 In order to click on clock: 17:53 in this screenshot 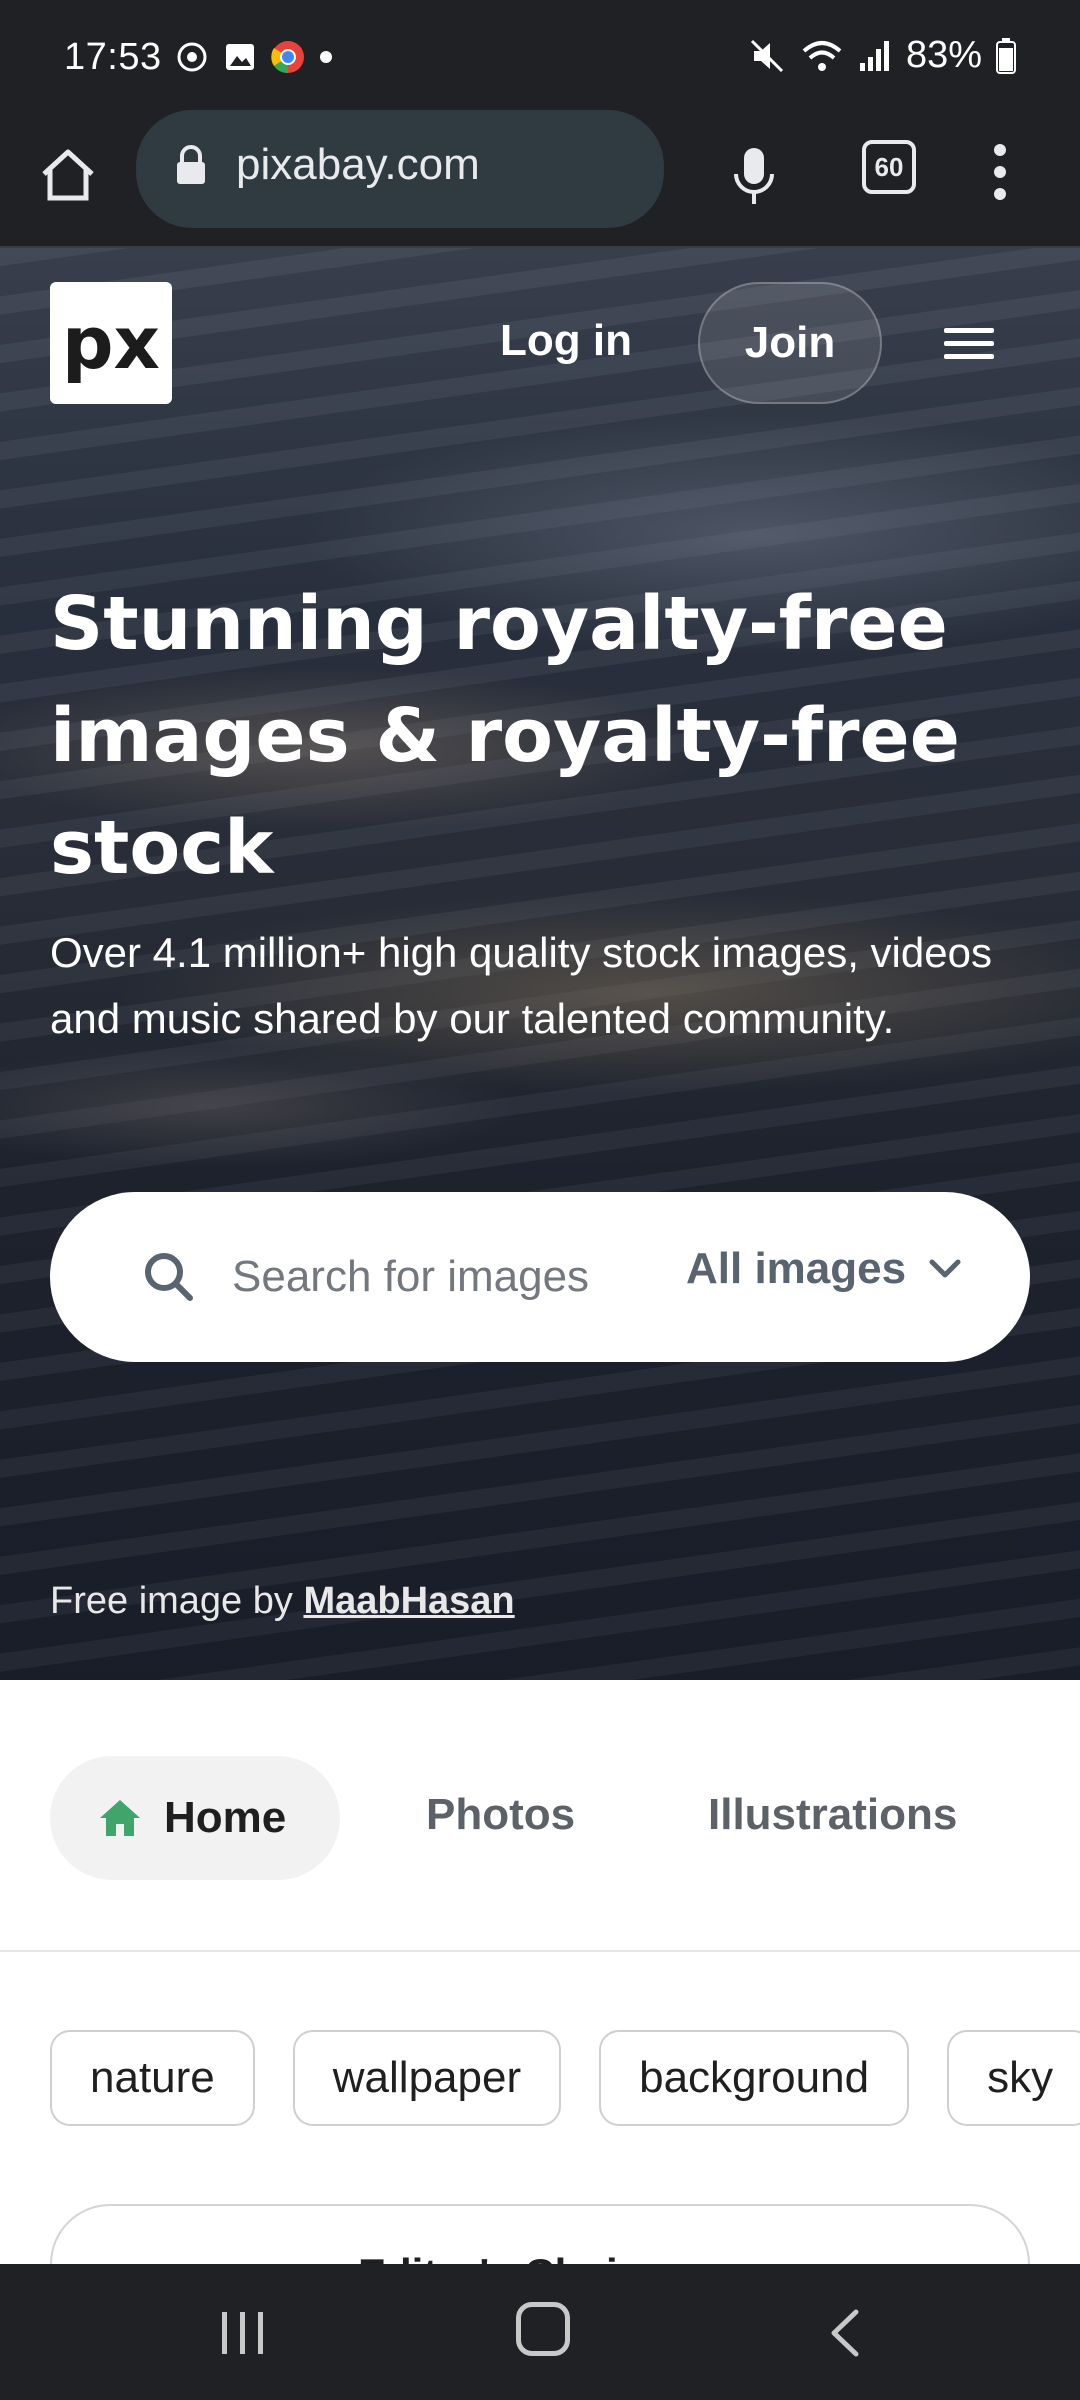, I will do `click(113, 57)`.